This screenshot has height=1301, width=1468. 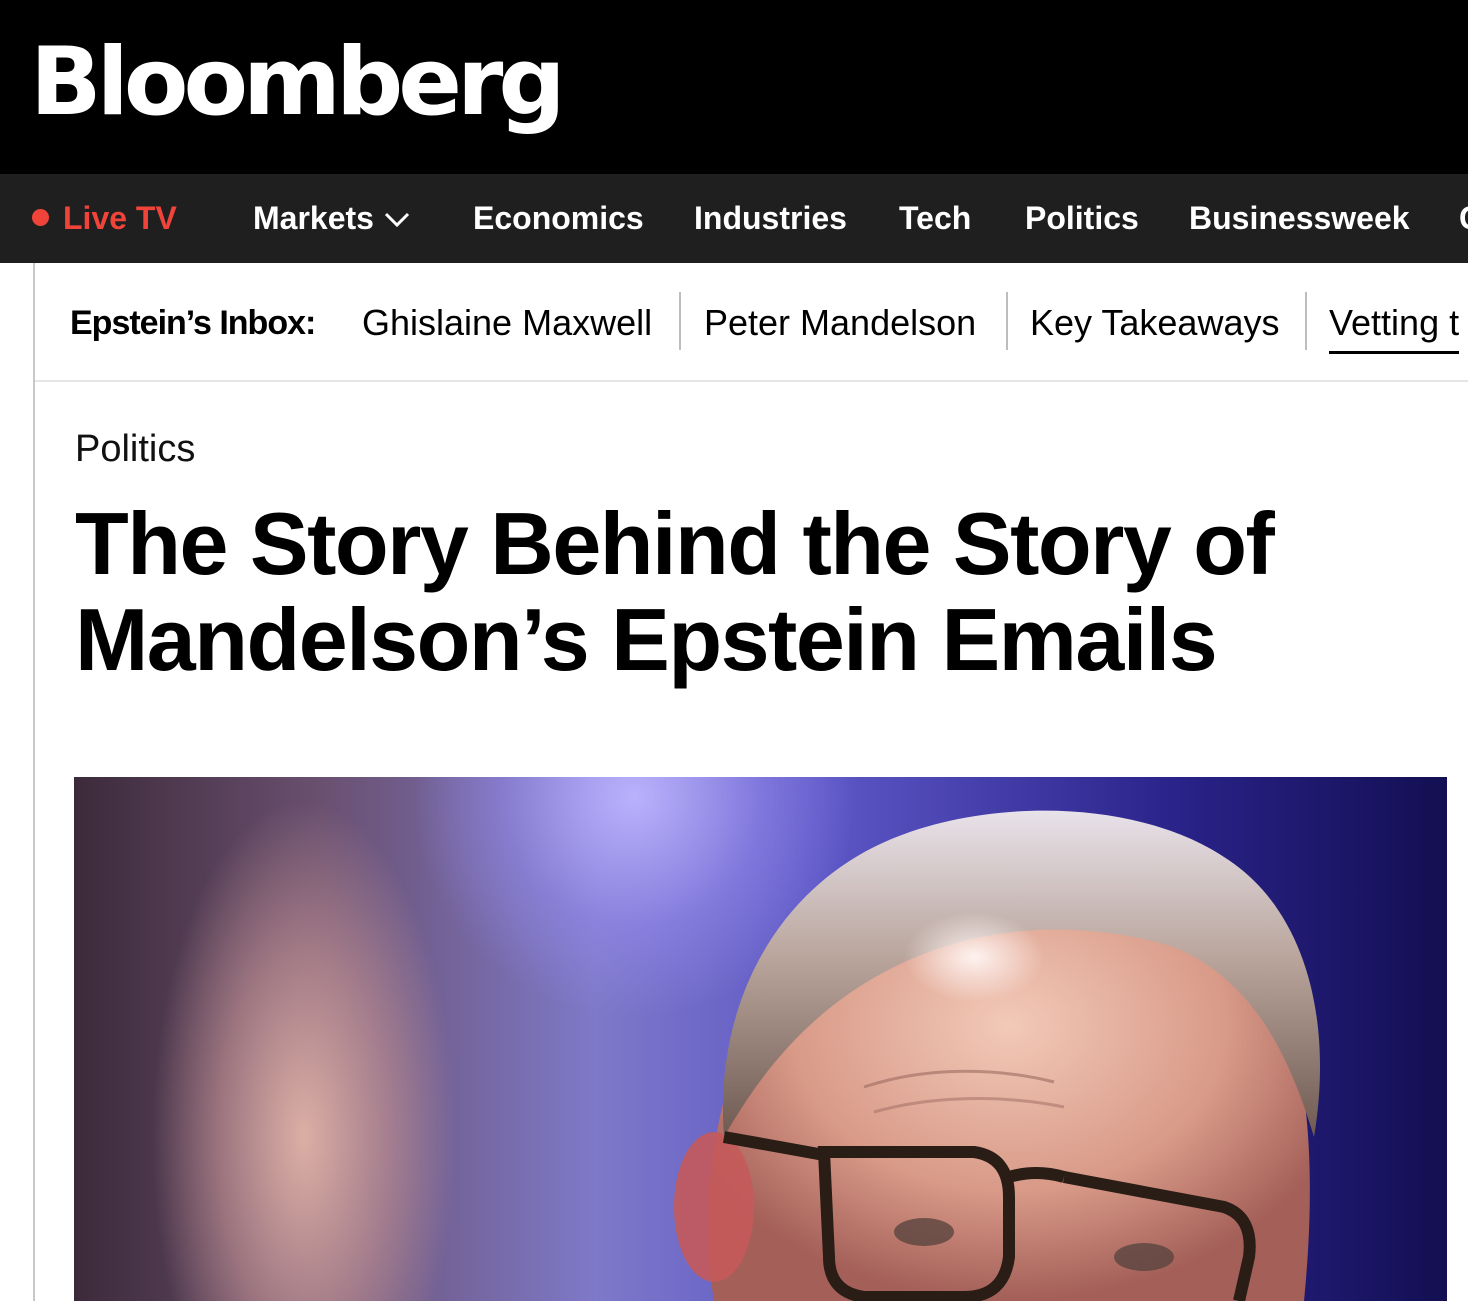 What do you see at coordinates (1154, 323) in the screenshot?
I see `subnav-link-key-takeaways: Key Takeaways` at bounding box center [1154, 323].